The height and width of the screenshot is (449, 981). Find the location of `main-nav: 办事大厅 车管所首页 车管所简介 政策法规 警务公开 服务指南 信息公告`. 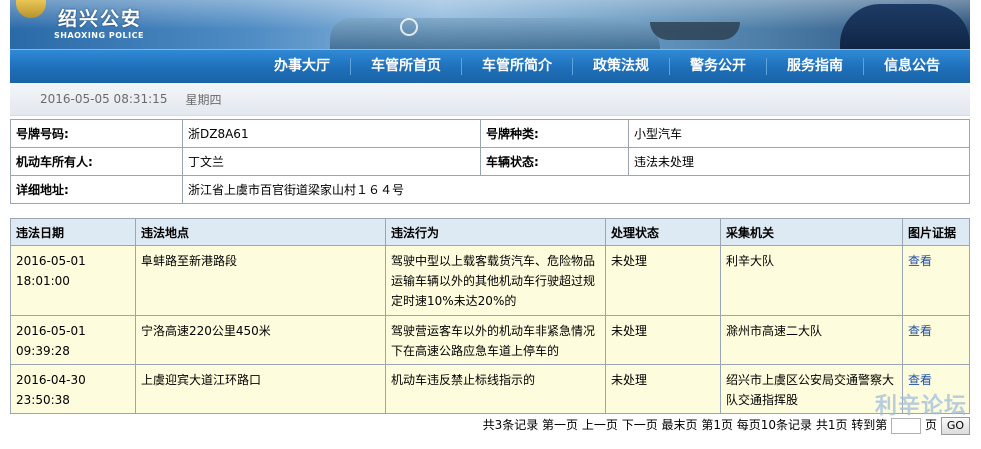

main-nav: 办事大厅 车管所首页 车管所简介 政策法规 警务公开 服务指南 信息公告 is located at coordinates (490, 66).